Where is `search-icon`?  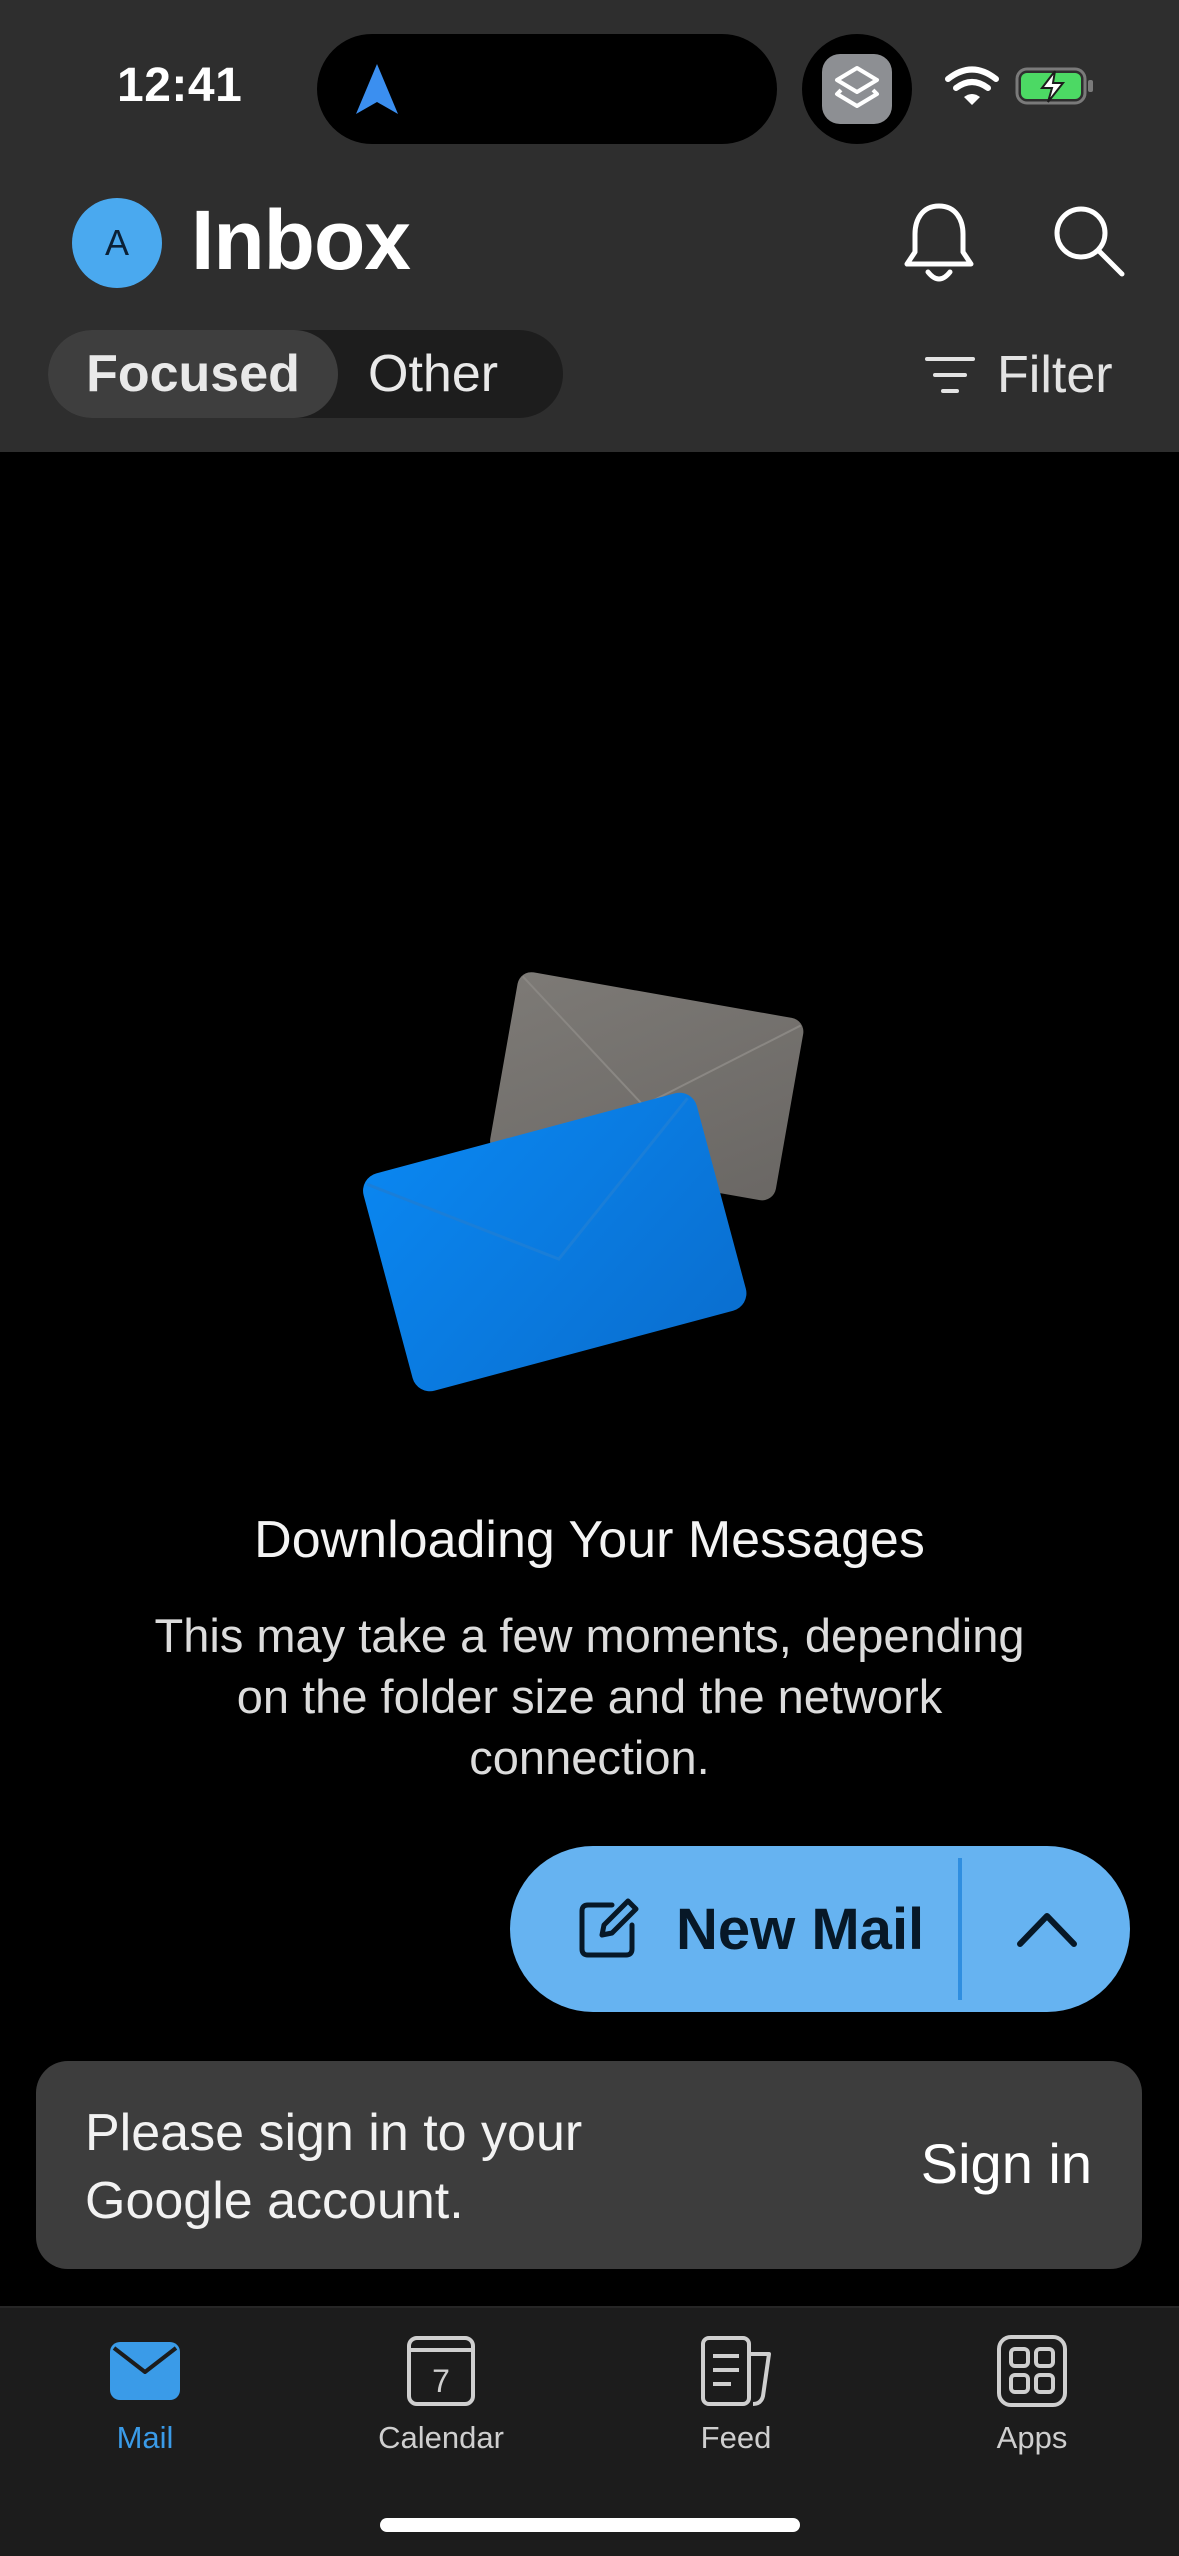
search-icon is located at coordinates (1088, 240).